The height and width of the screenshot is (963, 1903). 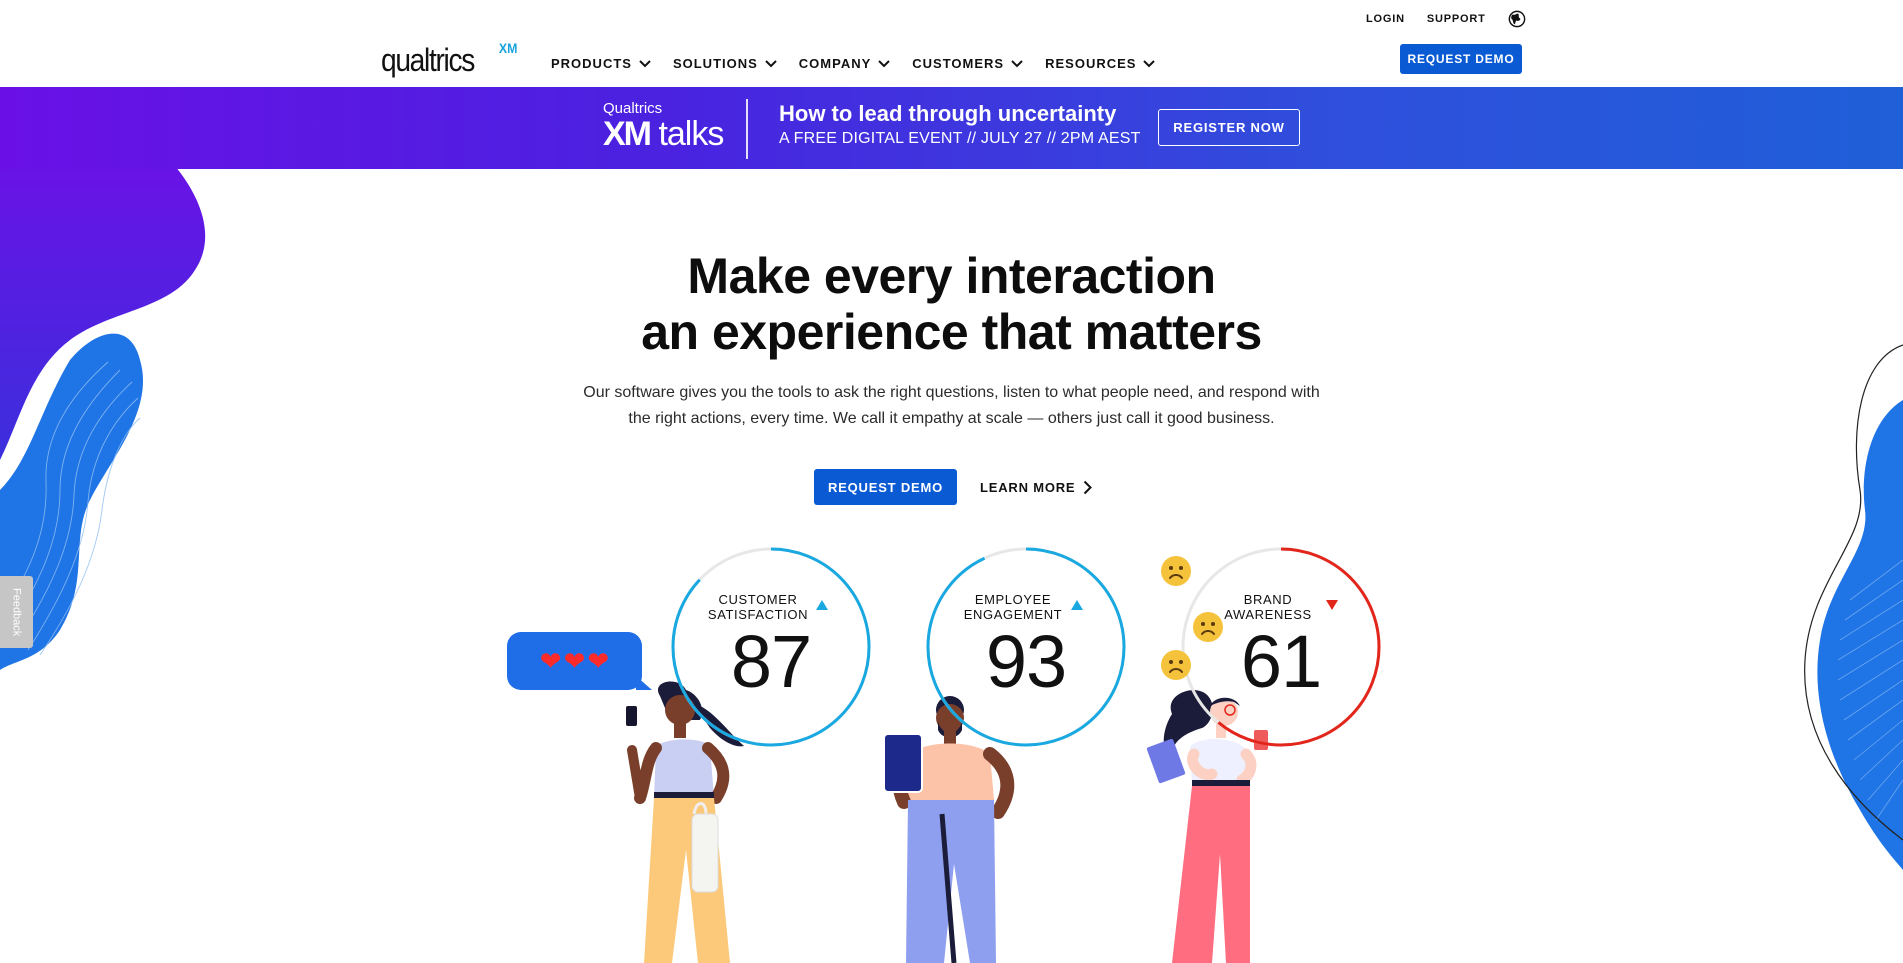 What do you see at coordinates (1461, 59) in the screenshot?
I see `request-demo-header-button: REQUEST DEMO` at bounding box center [1461, 59].